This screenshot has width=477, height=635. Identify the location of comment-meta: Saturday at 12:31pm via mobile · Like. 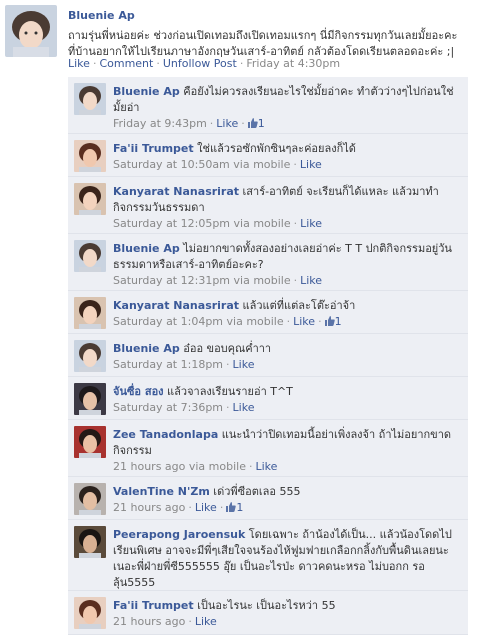
(288, 281).